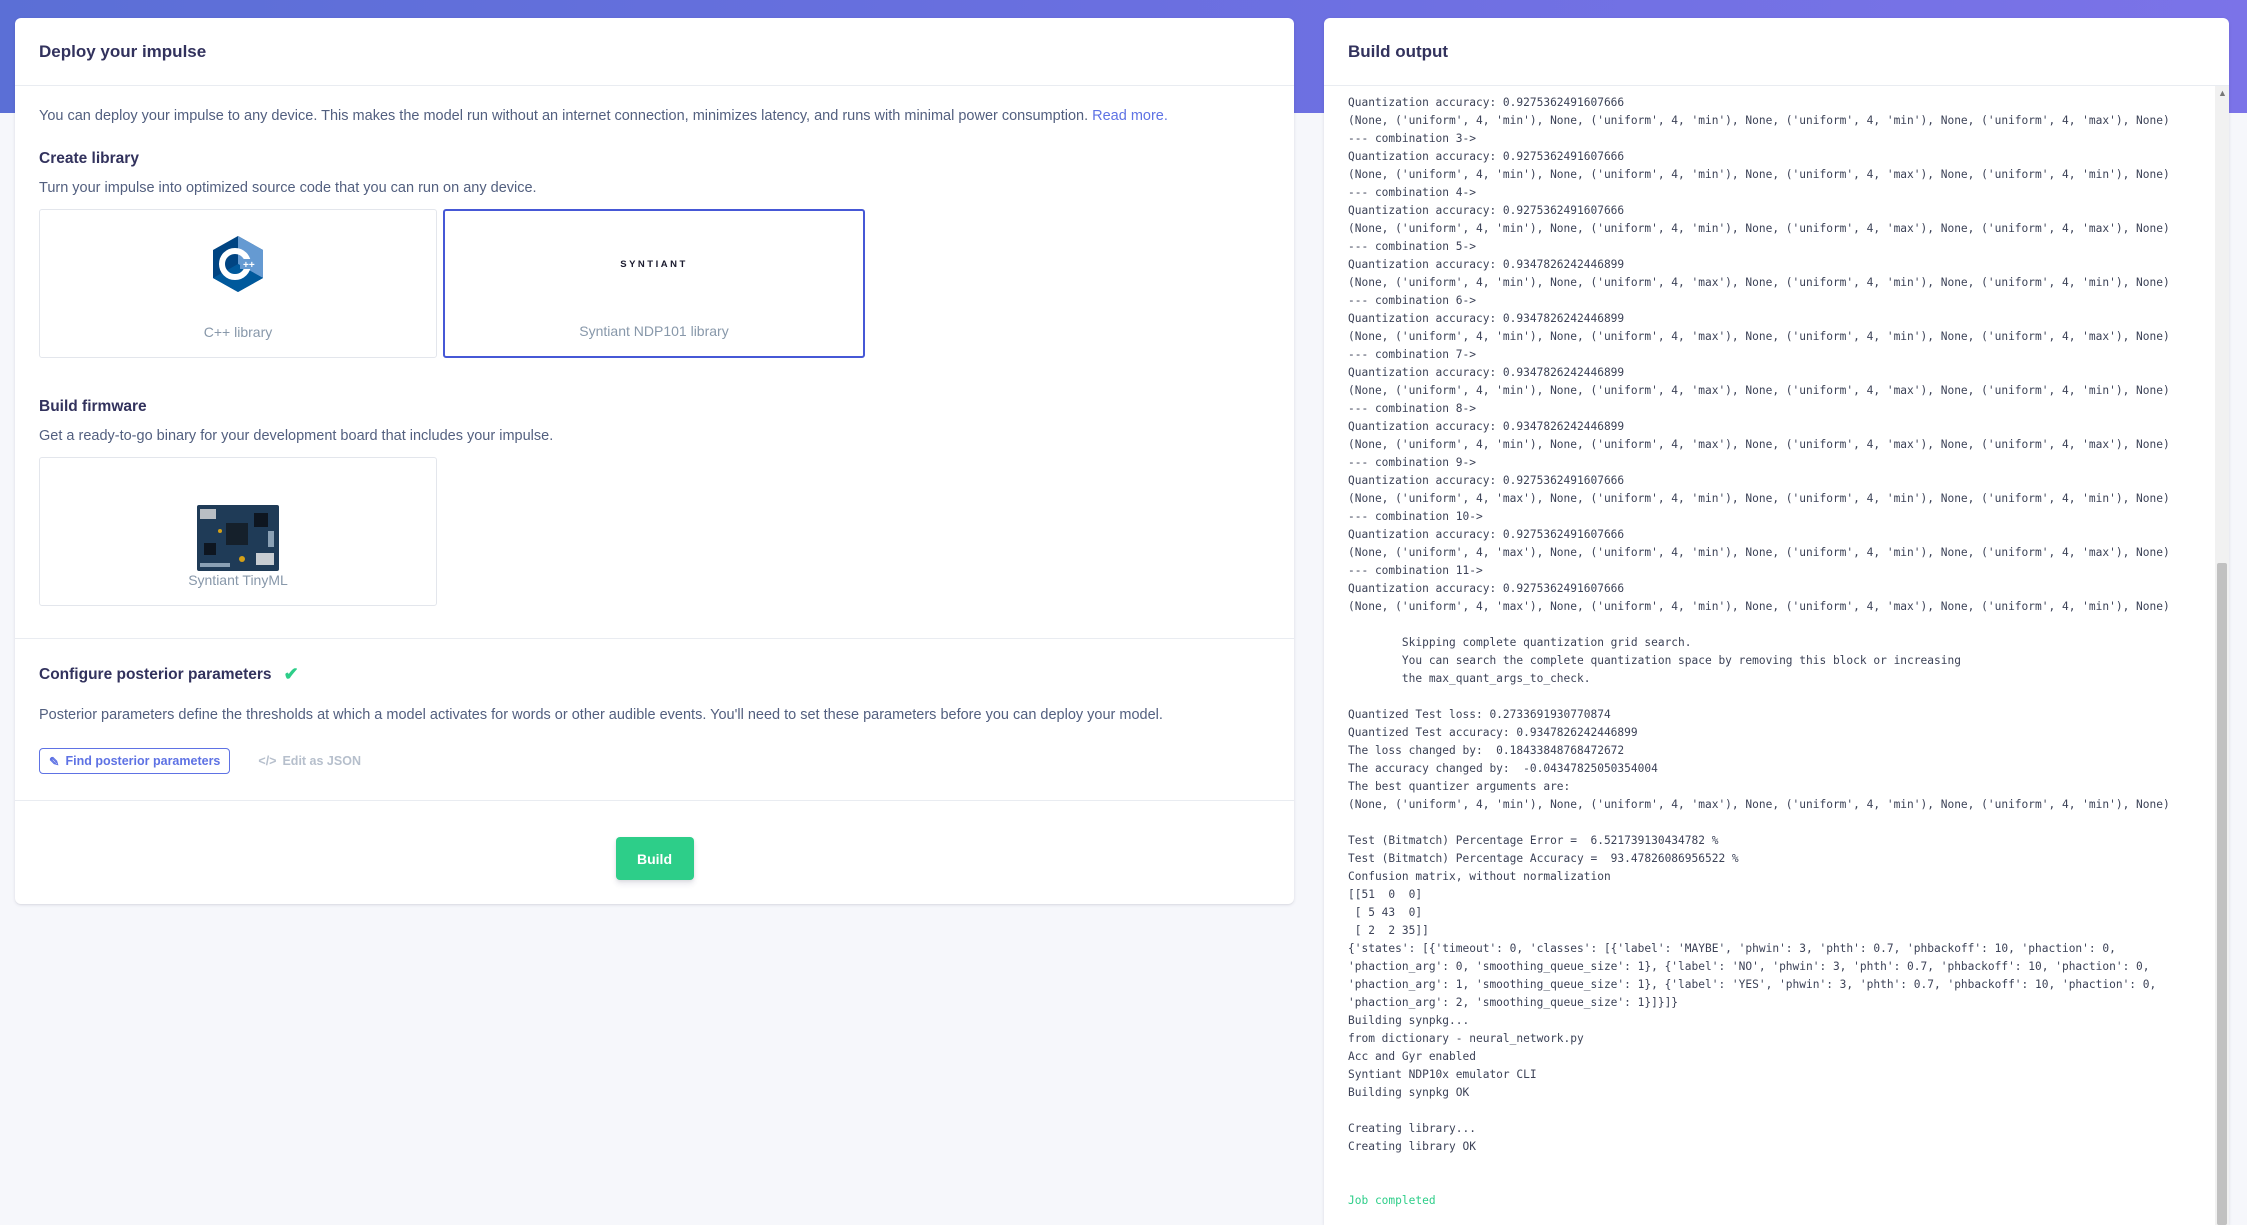  I want to click on log-line: [[51 0 0], so click(1385, 894).